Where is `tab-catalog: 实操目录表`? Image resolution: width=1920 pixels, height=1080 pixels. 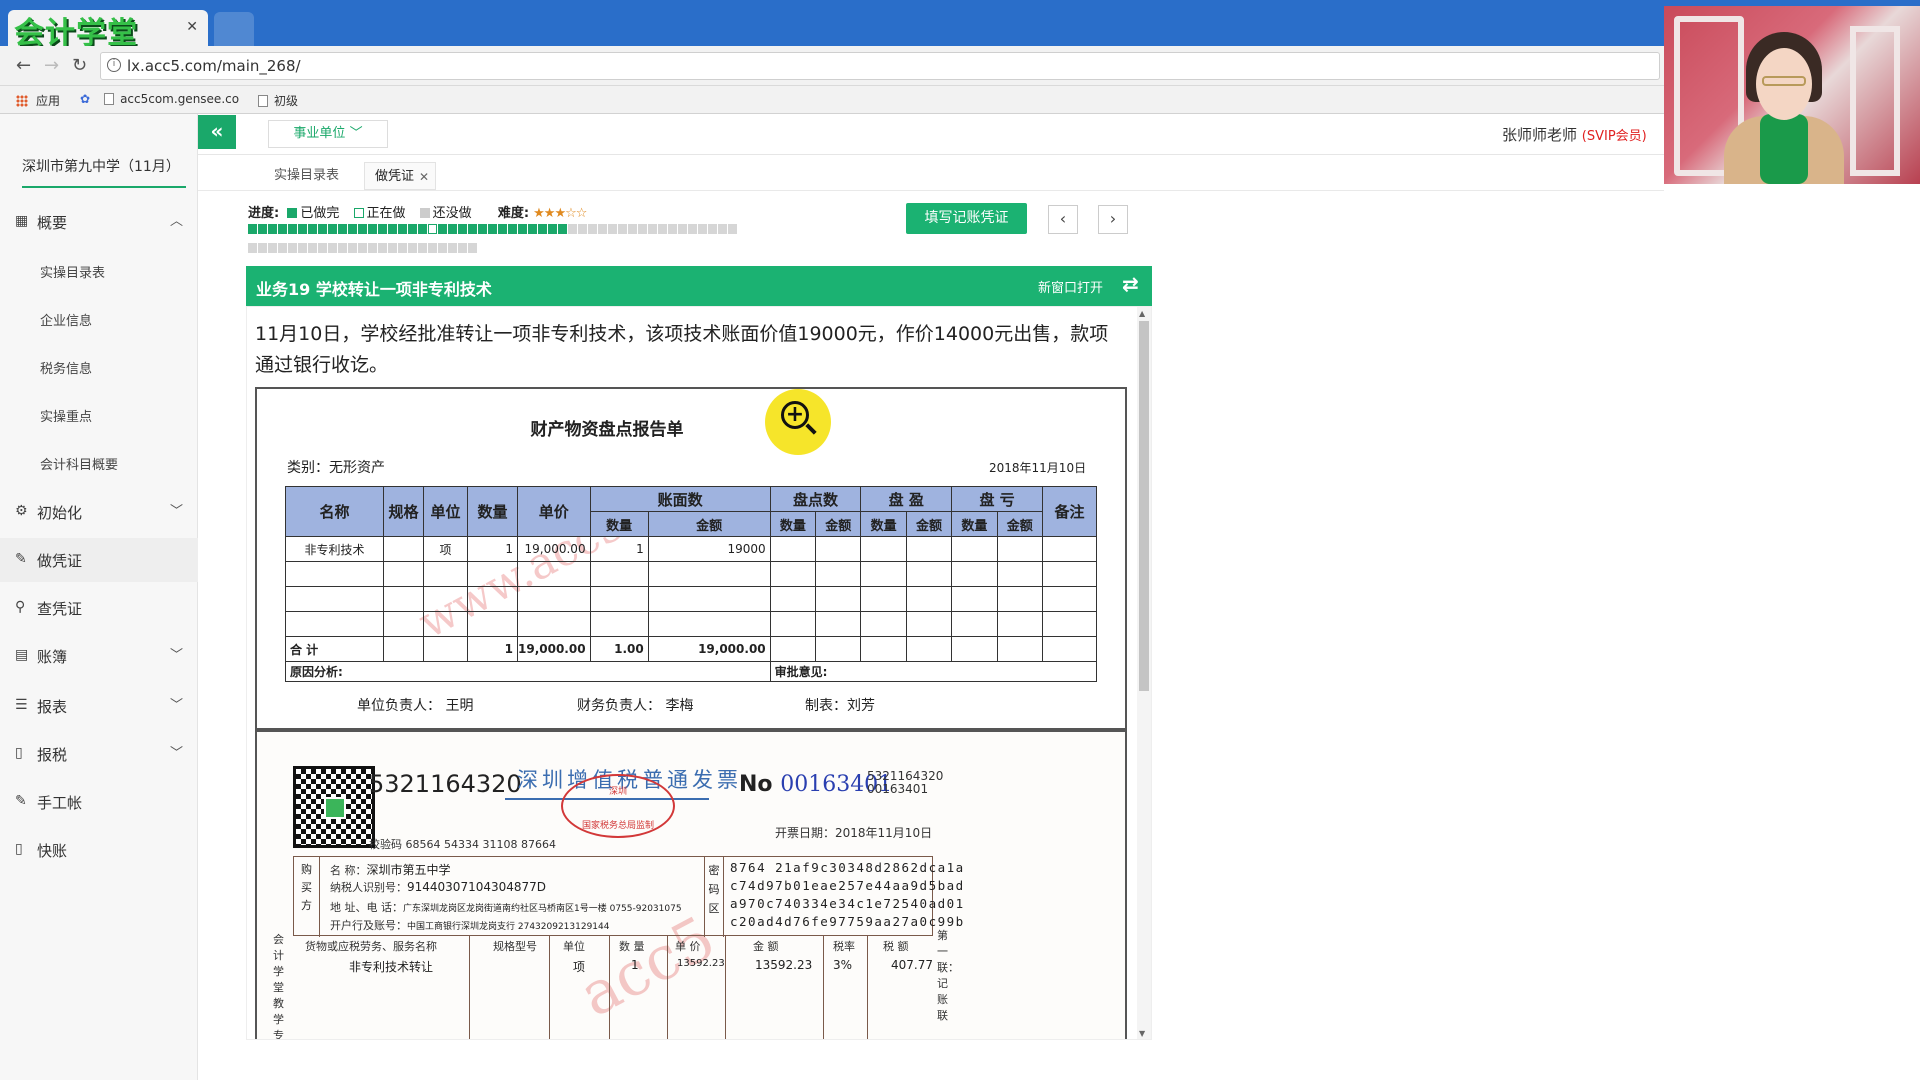
tab-catalog: 实操目录表 is located at coordinates (306, 176).